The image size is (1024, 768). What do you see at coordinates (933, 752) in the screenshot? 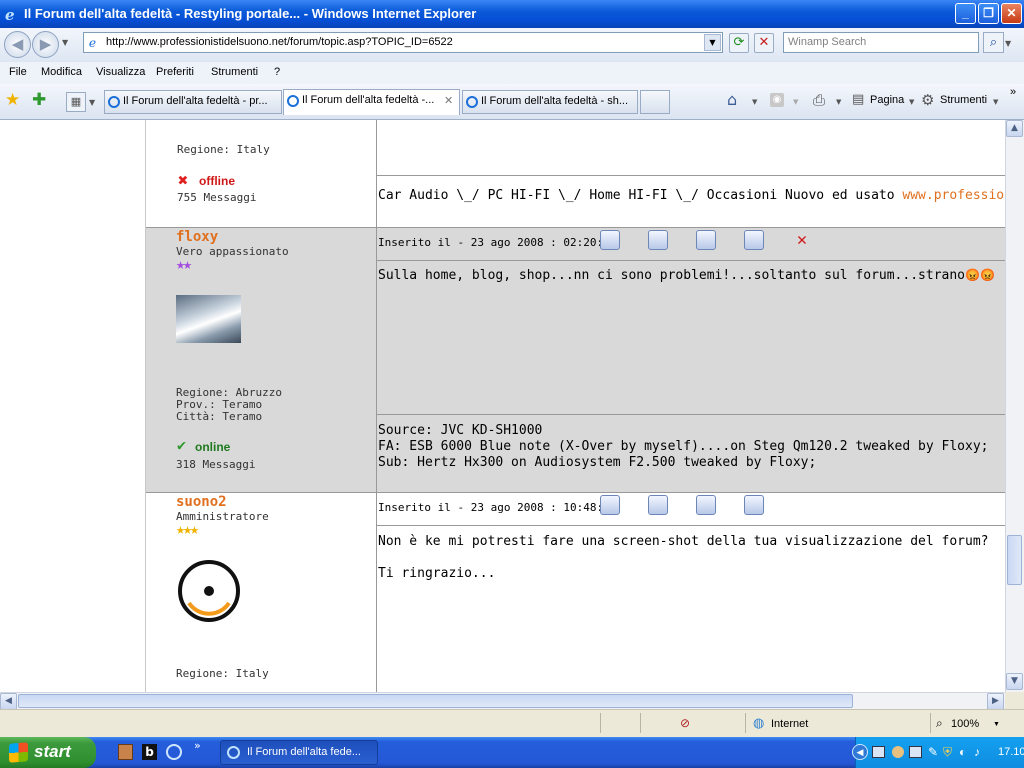
I see `tray-tools-icon: ✎` at bounding box center [933, 752].